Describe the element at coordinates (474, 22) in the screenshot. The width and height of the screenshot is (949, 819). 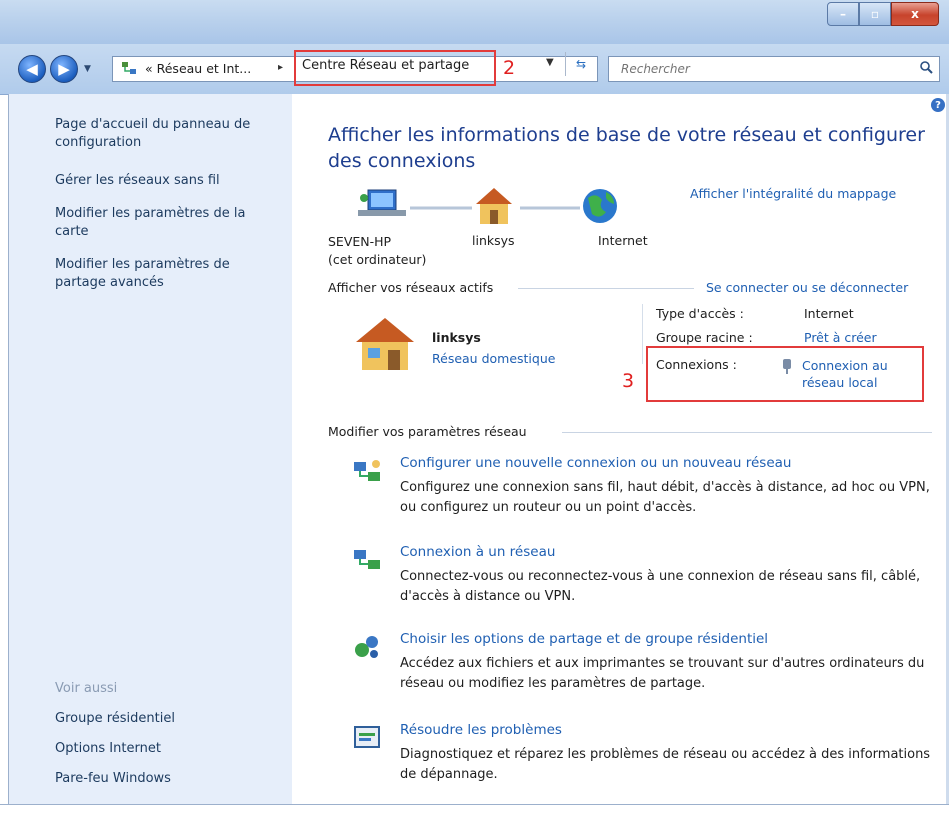
I see `title-bar: – ▫ x` at that location.